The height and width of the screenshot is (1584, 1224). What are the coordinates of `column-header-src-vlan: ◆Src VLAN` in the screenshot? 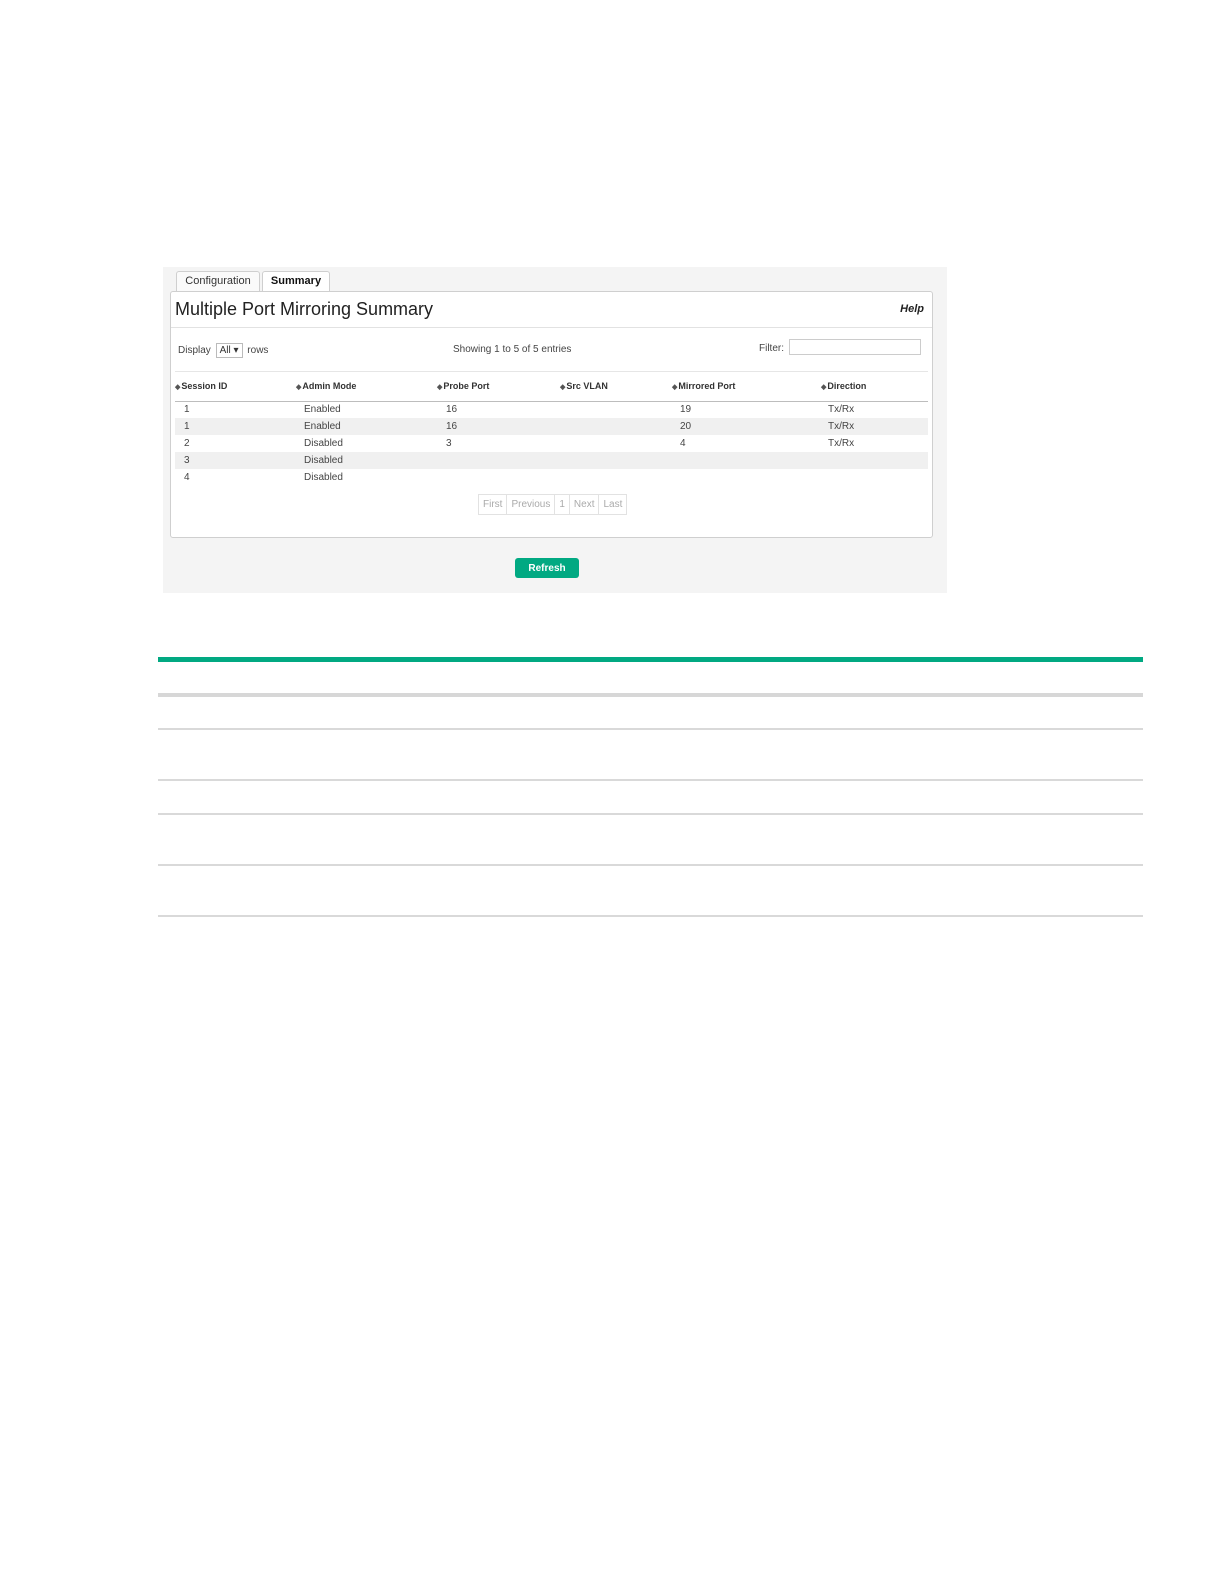 It's located at (584, 386).